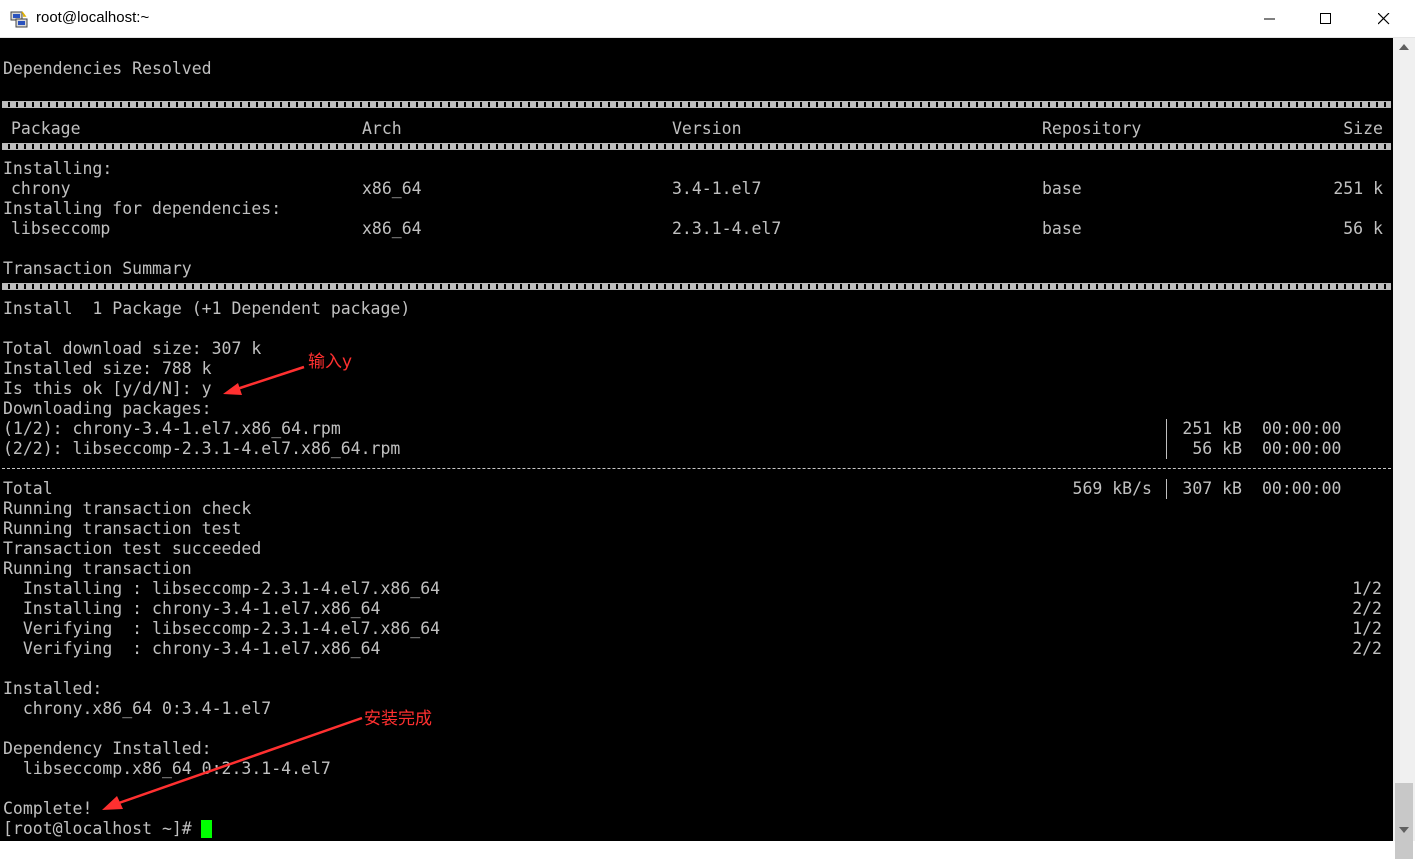 This screenshot has height=859, width=1415. I want to click on downloading-line: Downloading packages:, so click(107, 408).